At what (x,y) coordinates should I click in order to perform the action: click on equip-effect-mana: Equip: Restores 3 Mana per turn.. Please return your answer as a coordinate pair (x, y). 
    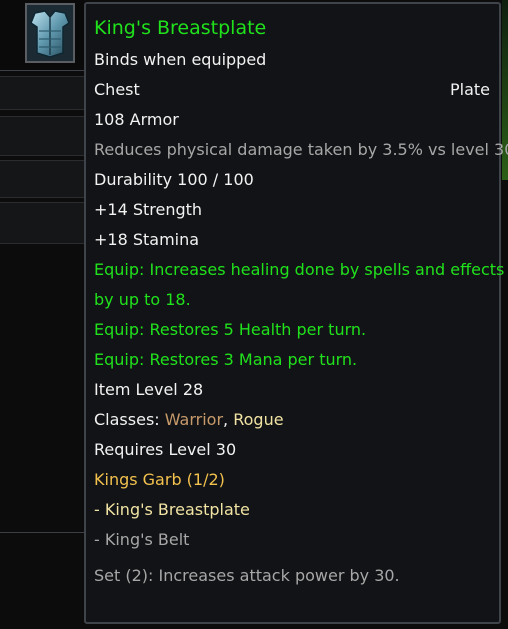
    Looking at the image, I should click on (226, 359).